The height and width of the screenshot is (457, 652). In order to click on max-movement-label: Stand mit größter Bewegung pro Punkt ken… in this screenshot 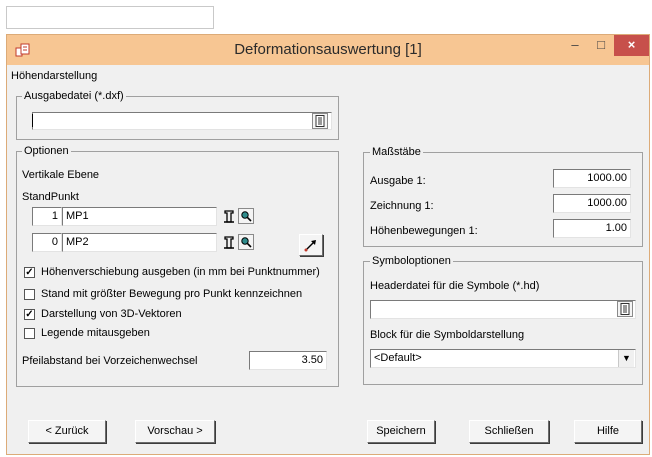, I will do `click(172, 294)`.